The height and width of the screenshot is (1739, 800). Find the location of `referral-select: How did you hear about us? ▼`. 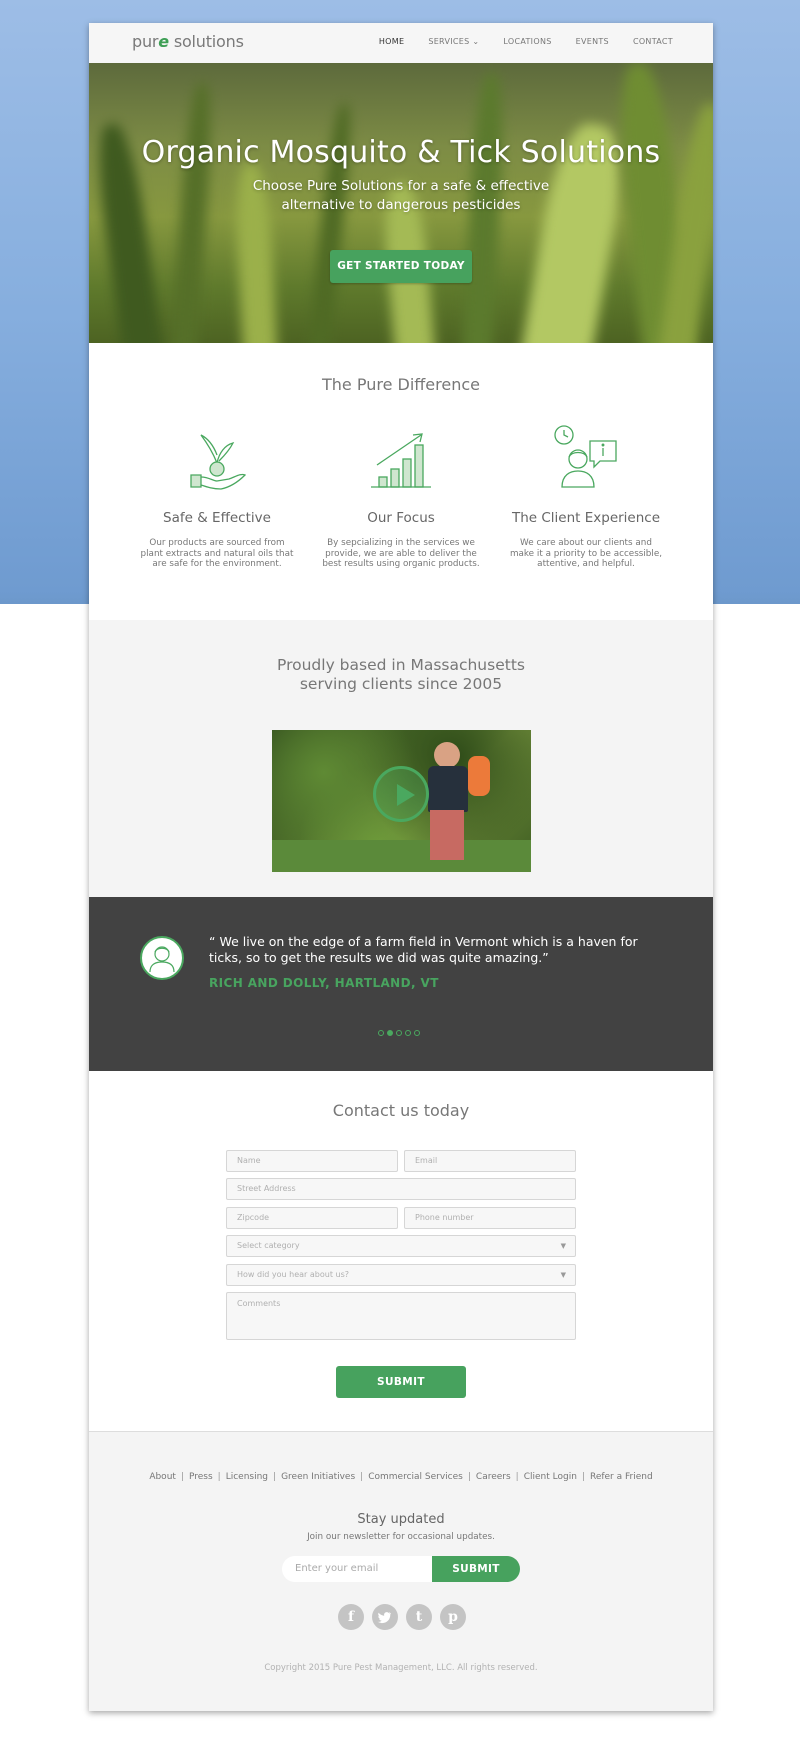

referral-select: How did you hear about us? ▼ is located at coordinates (401, 1275).